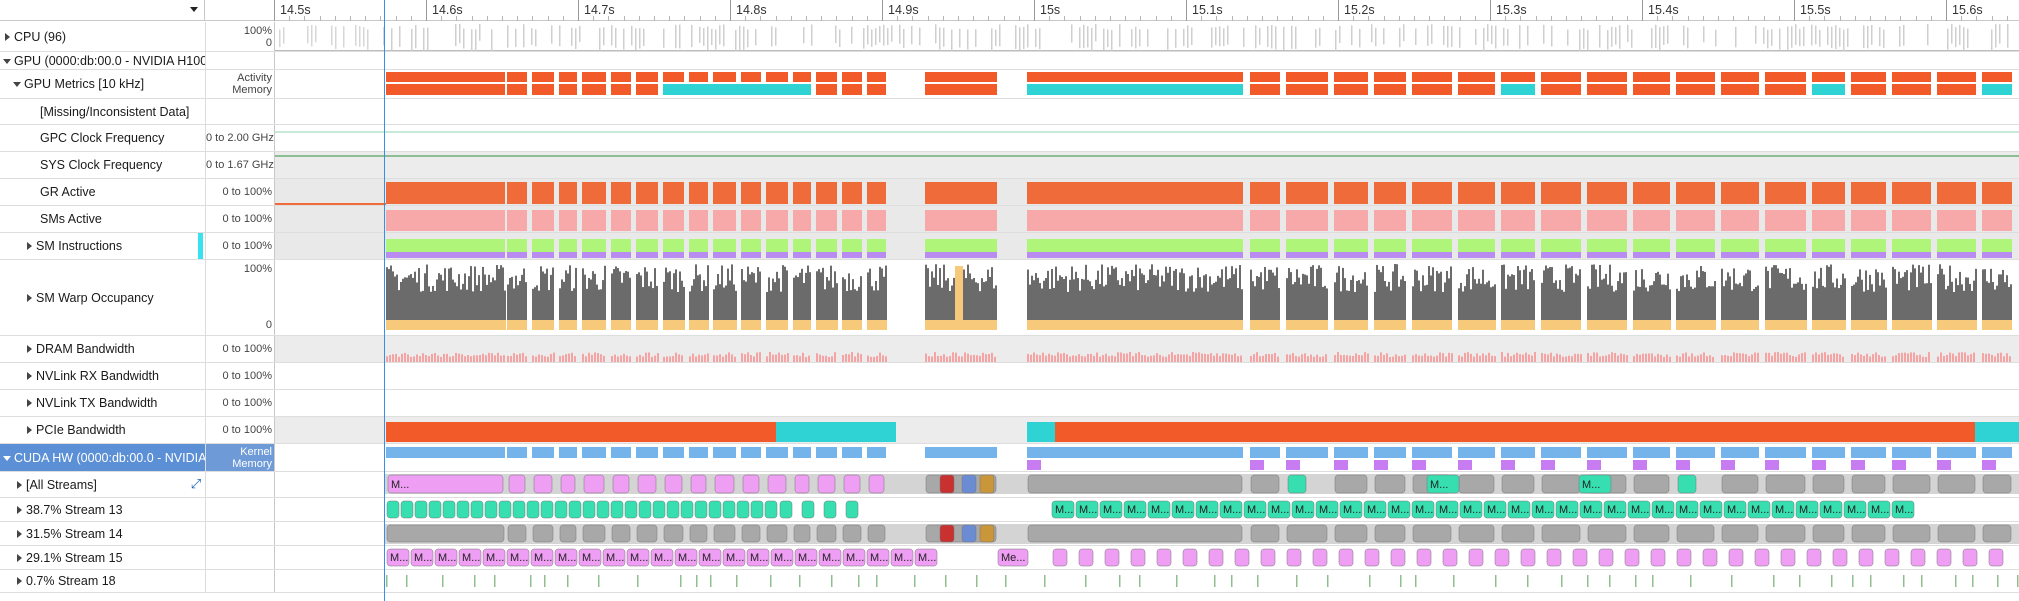 The height and width of the screenshot is (601, 2019). I want to click on stream14-lane, so click(1147, 533).